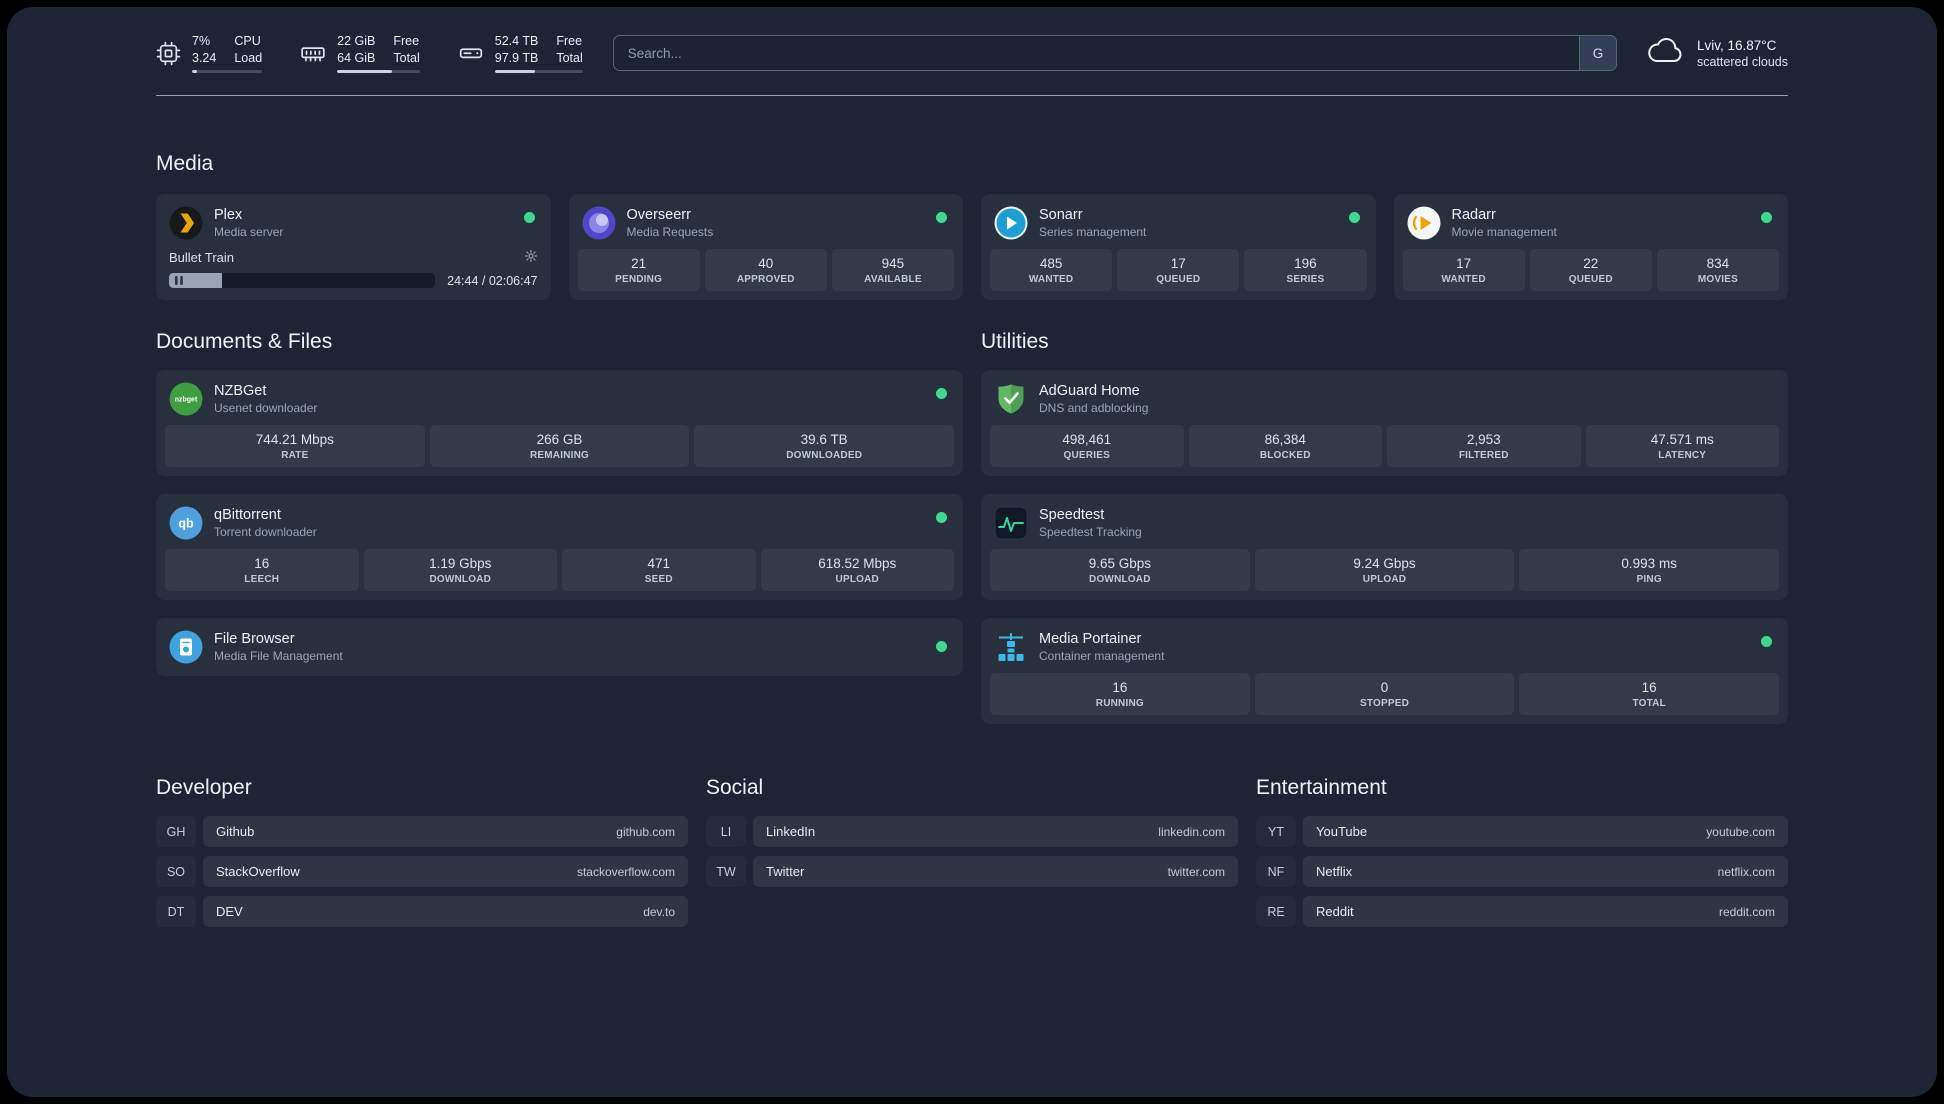 The image size is (1944, 1104). What do you see at coordinates (240, 391) in the screenshot?
I see `service-name: NZBGet` at bounding box center [240, 391].